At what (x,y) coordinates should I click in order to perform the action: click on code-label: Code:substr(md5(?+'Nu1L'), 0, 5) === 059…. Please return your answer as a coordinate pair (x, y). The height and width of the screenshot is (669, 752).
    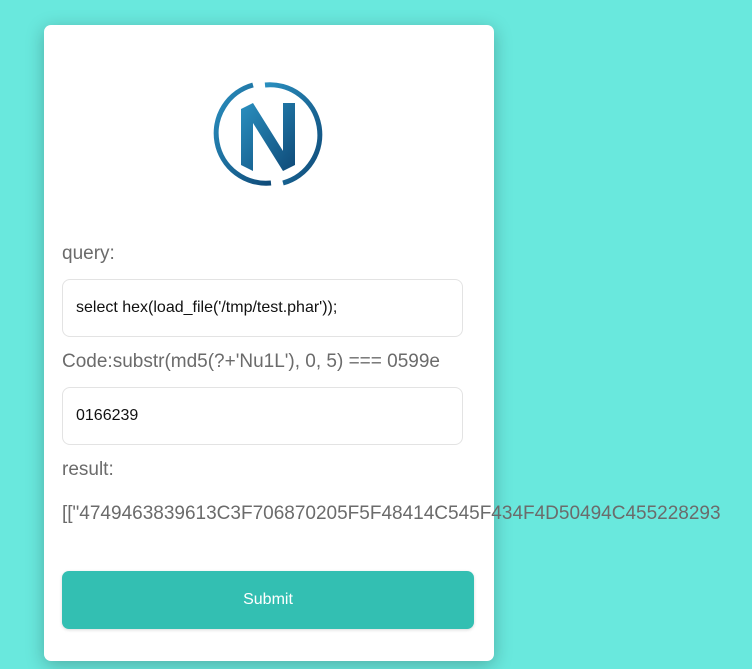
    Looking at the image, I should click on (251, 361).